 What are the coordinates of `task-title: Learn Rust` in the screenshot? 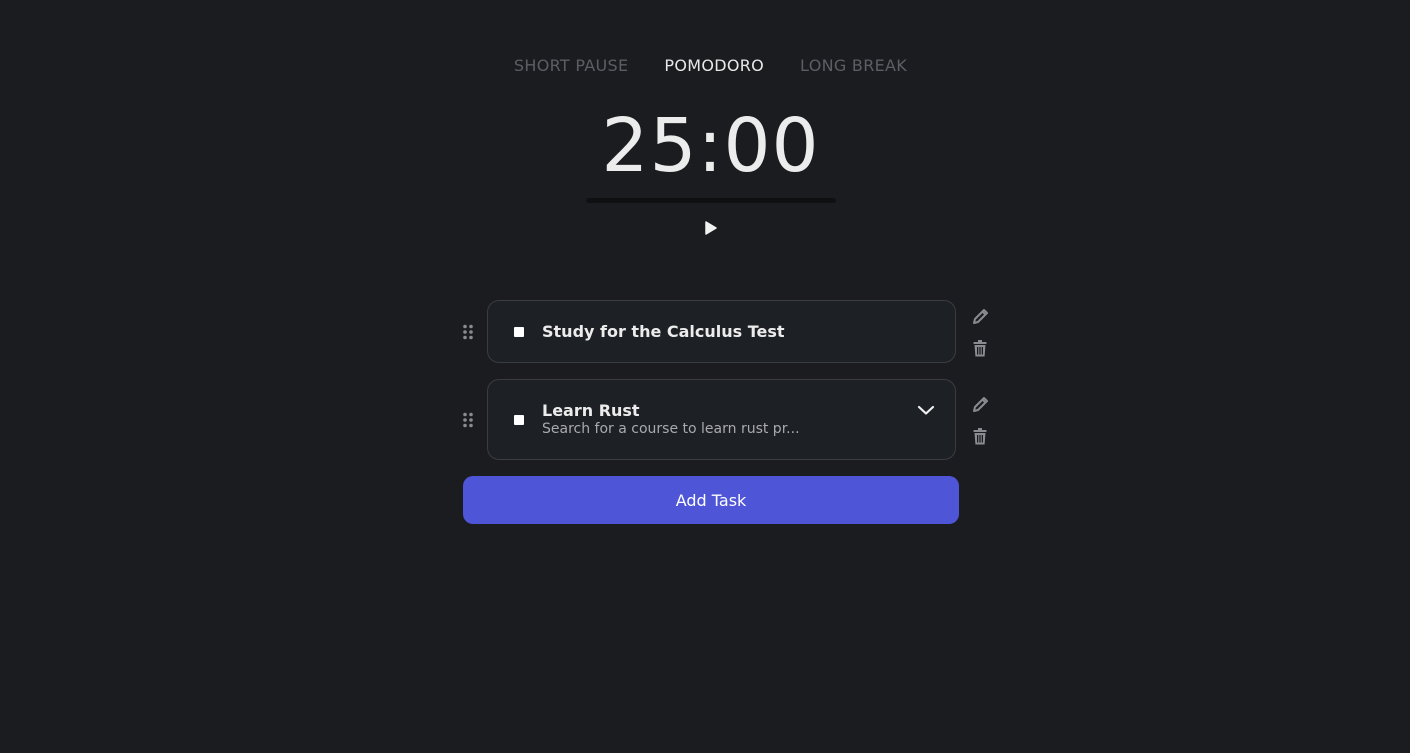 It's located at (591, 410).